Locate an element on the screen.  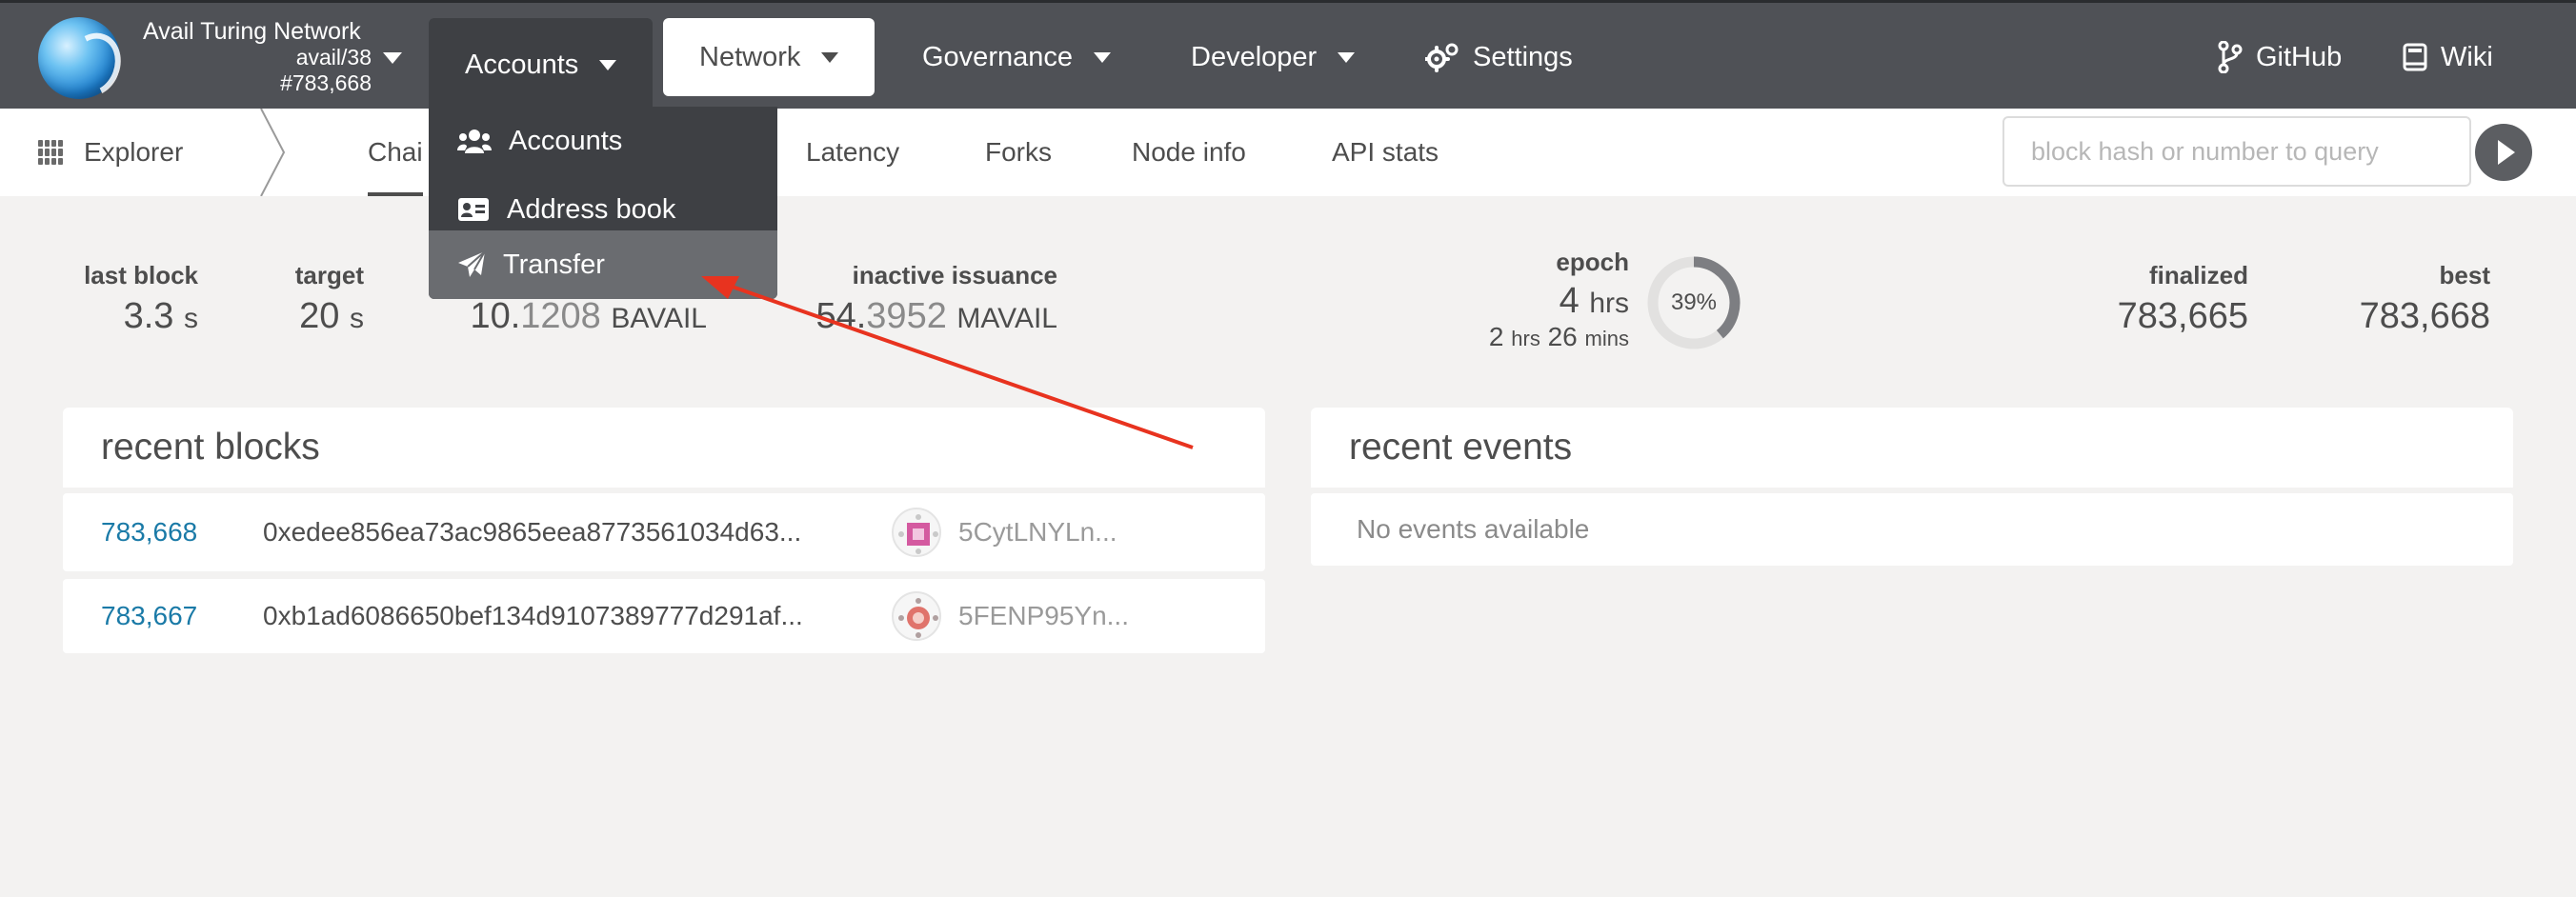
tab-chain-info: Chai is located at coordinates (395, 152).